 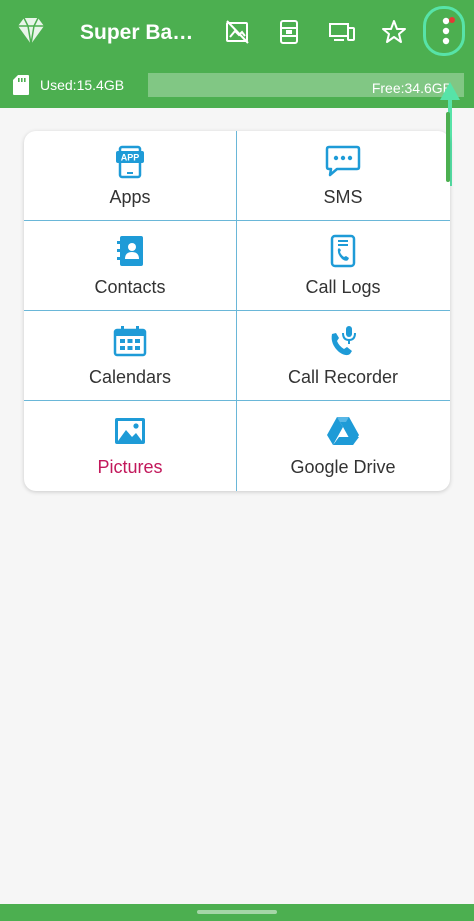 I want to click on grid-item-google-drive: Google Drive, so click(x=343, y=445).